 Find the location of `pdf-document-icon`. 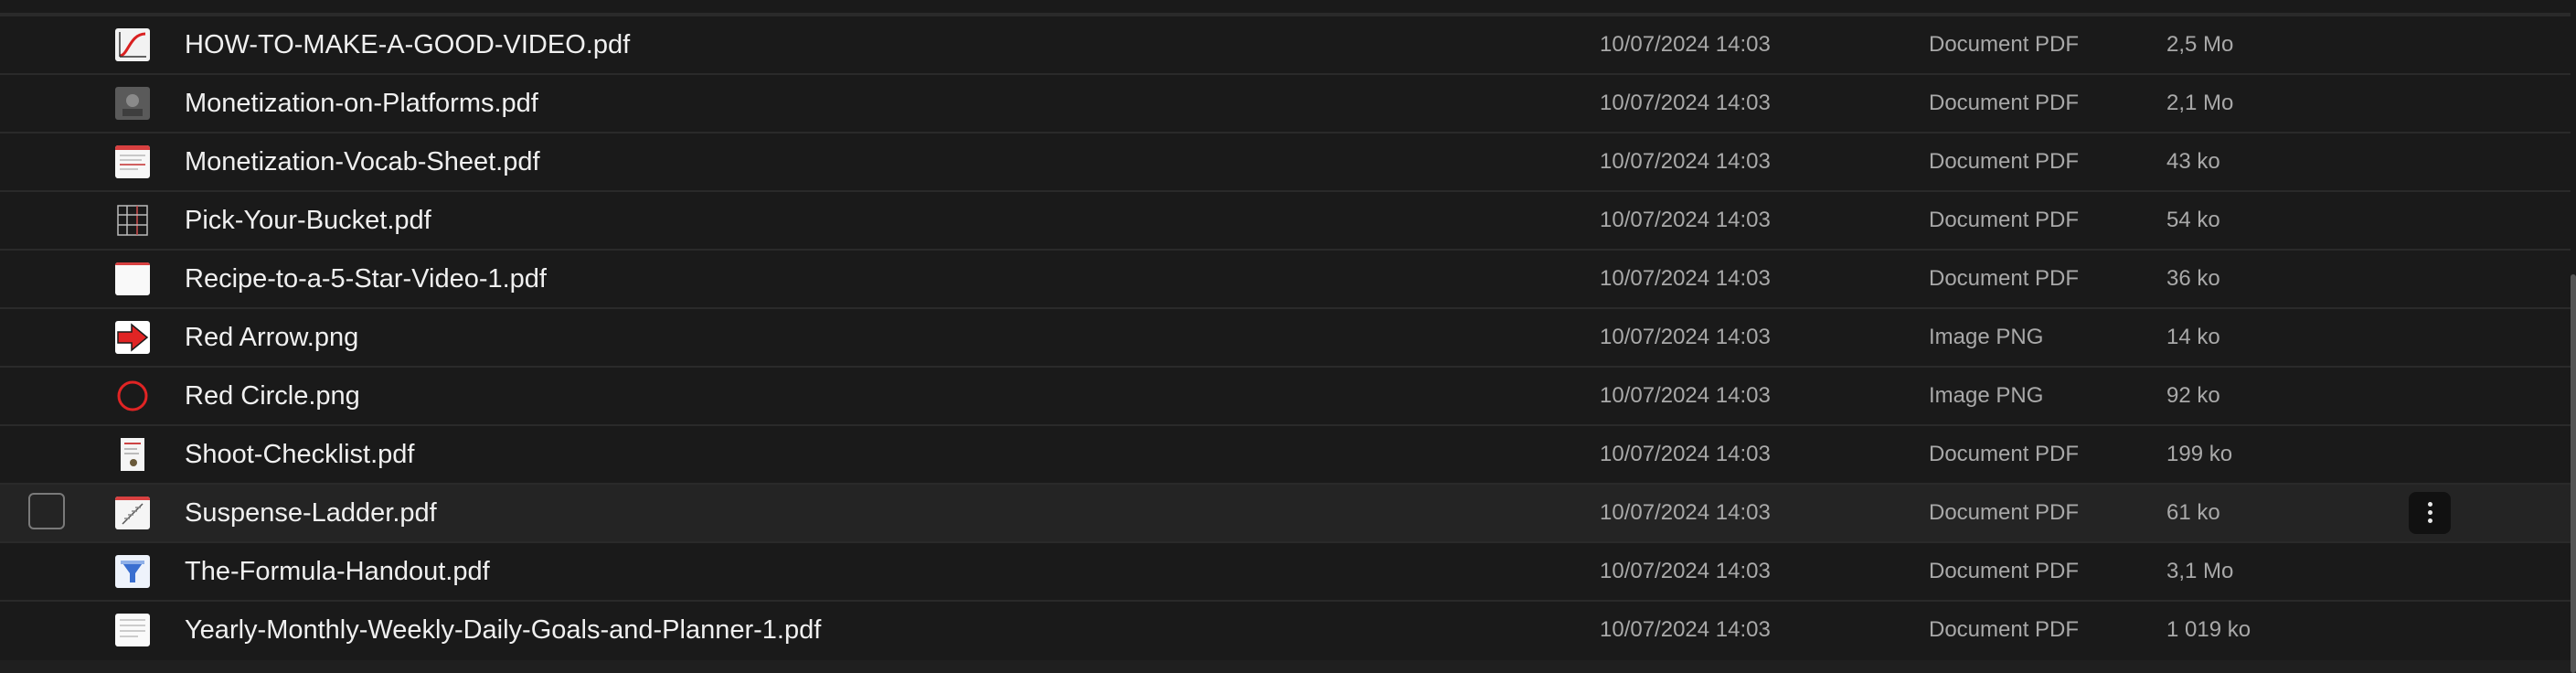

pdf-document-icon is located at coordinates (133, 161).